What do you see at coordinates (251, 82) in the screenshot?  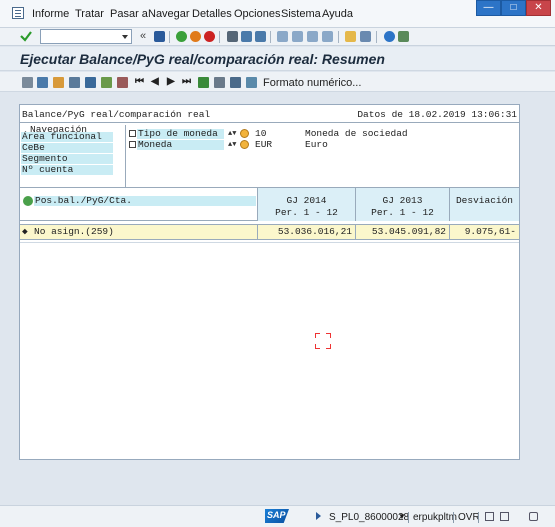 I see `graphic-icon` at bounding box center [251, 82].